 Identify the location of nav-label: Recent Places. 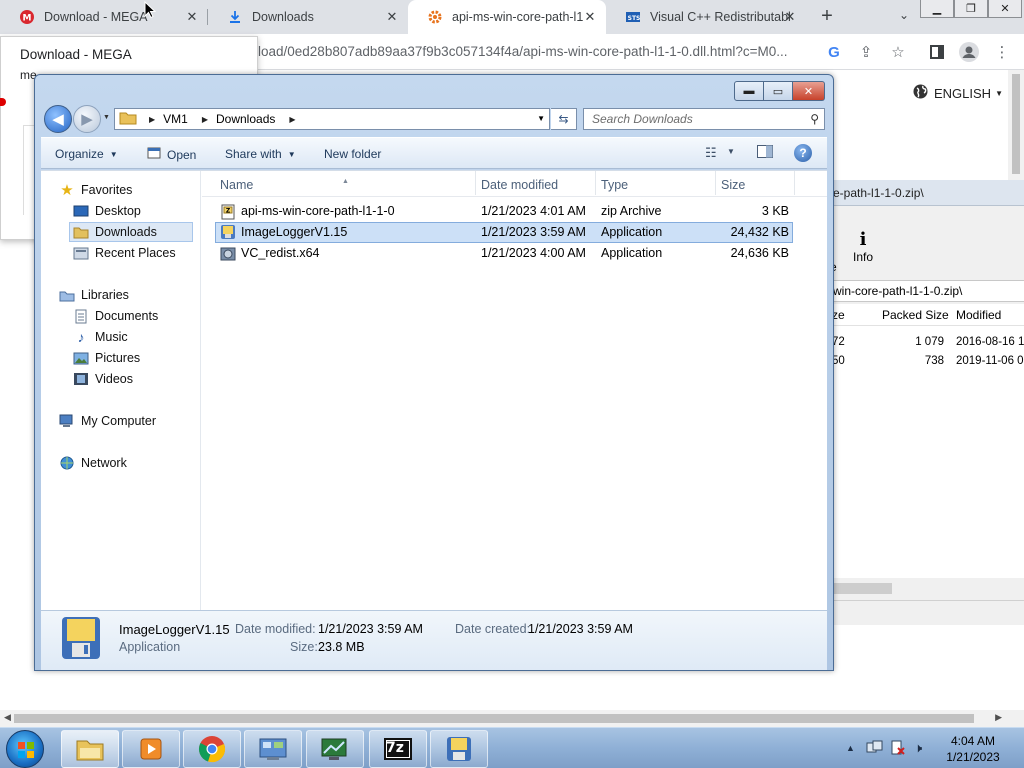
(135, 253).